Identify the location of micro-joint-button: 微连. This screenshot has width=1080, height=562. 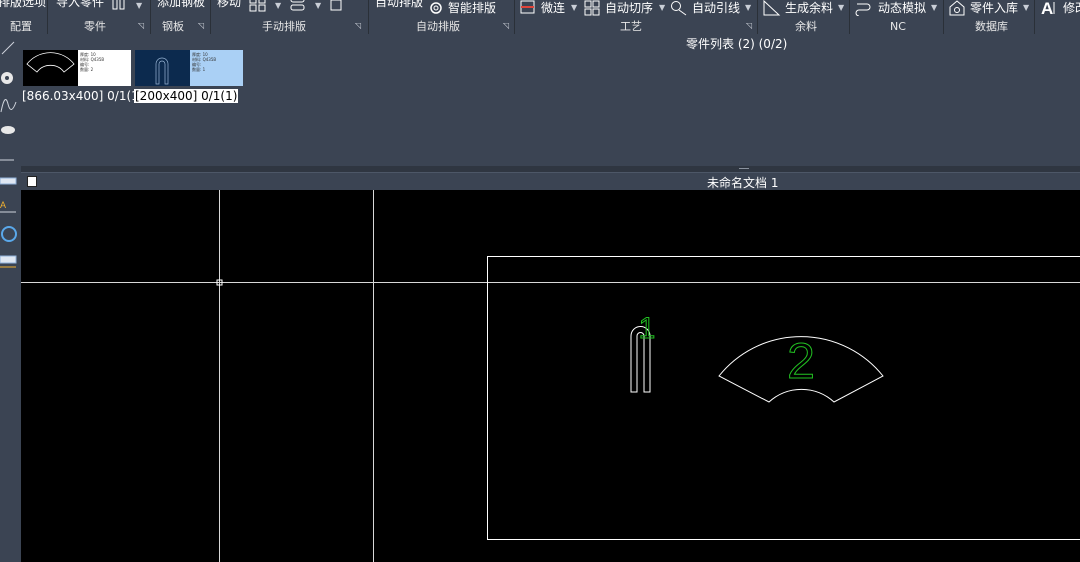
(553, 8).